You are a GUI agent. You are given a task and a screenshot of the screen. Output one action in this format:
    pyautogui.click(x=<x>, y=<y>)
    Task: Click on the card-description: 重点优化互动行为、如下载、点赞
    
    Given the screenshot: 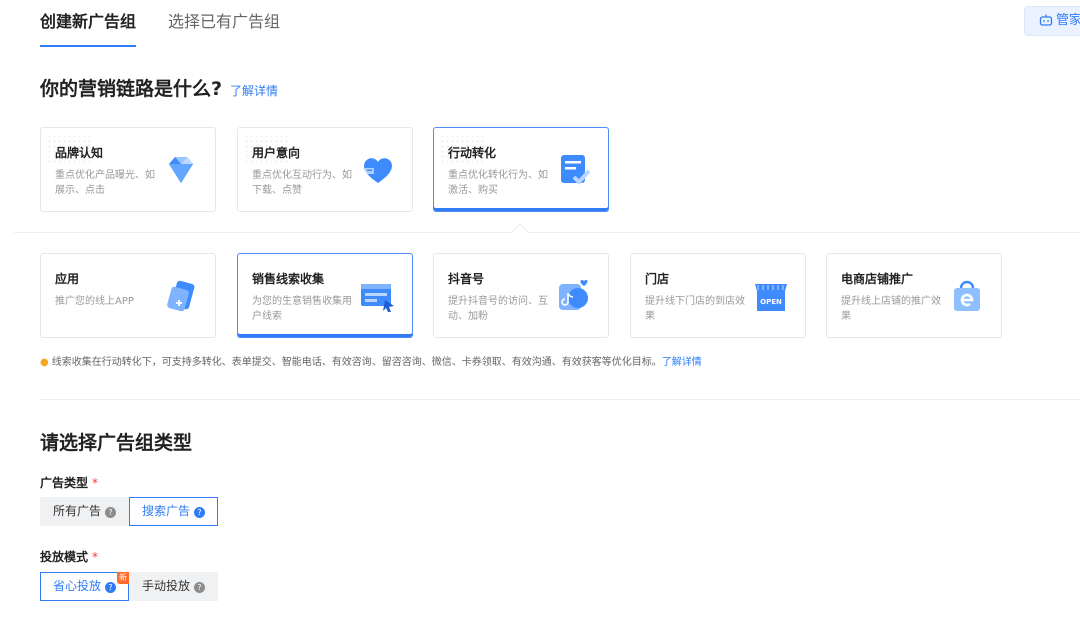 What is the action you would take?
    pyautogui.click(x=302, y=183)
    